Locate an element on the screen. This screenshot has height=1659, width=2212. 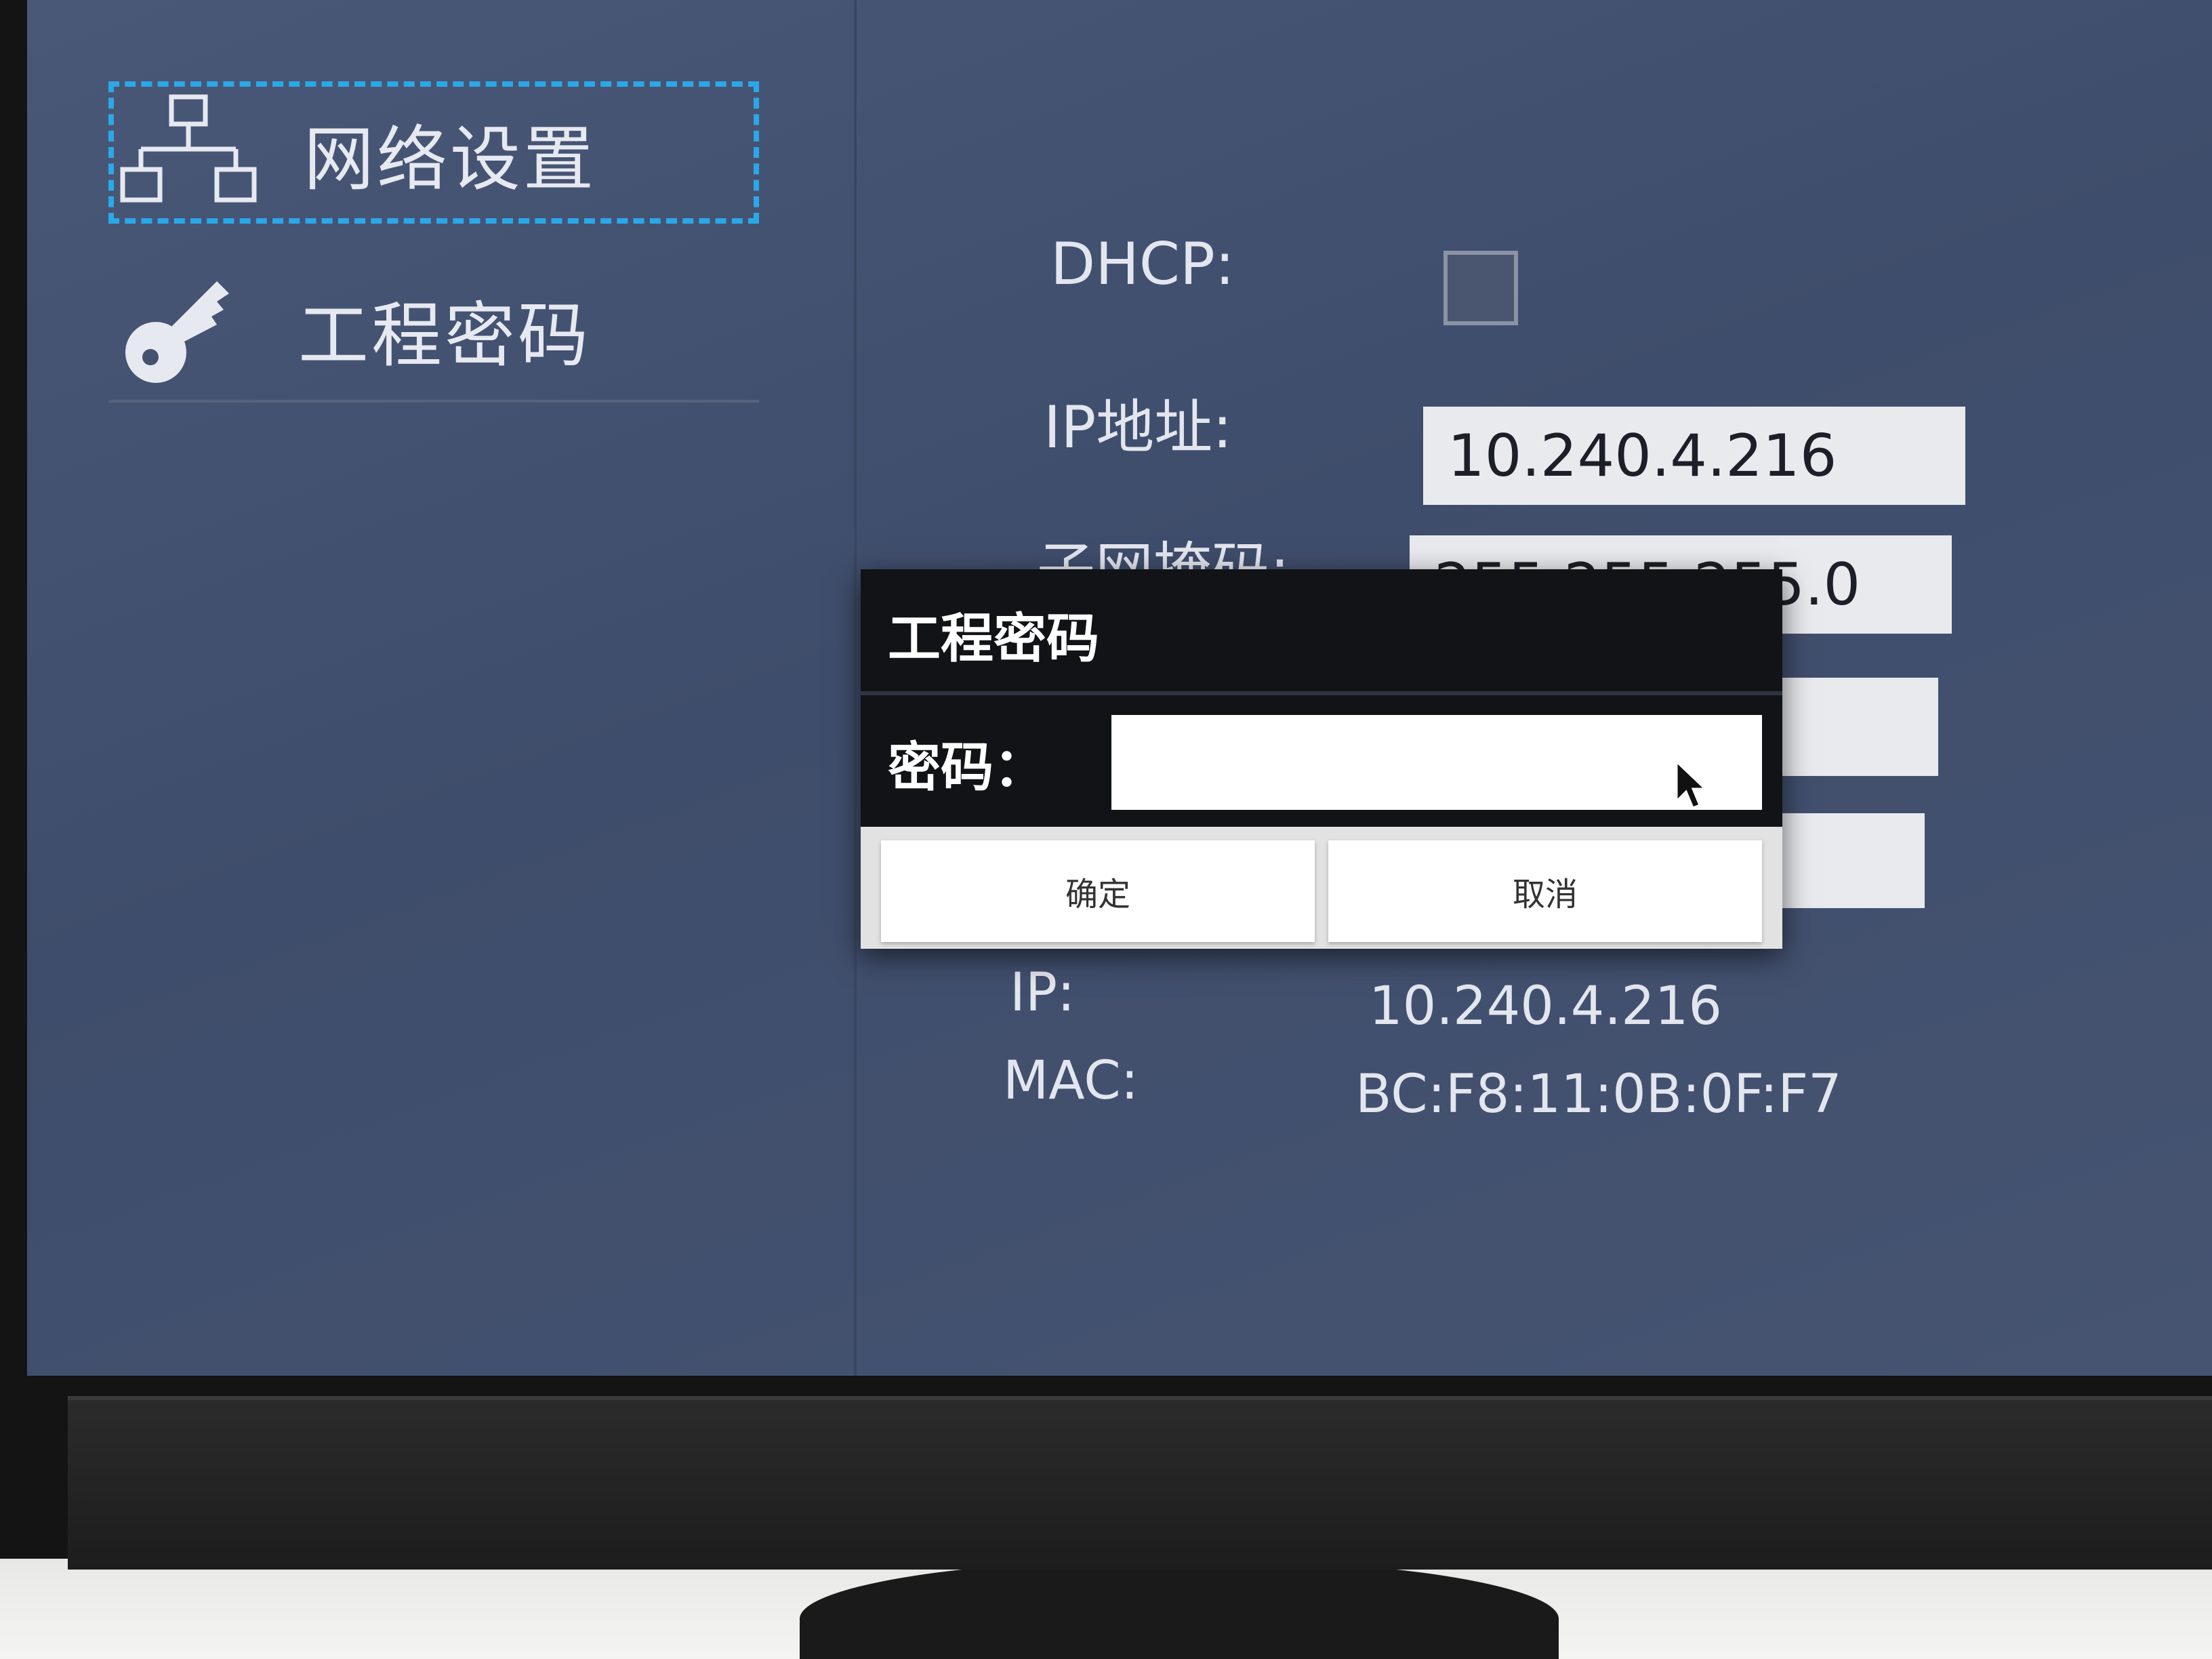
cancel-button: 取消 is located at coordinates (1545, 891).